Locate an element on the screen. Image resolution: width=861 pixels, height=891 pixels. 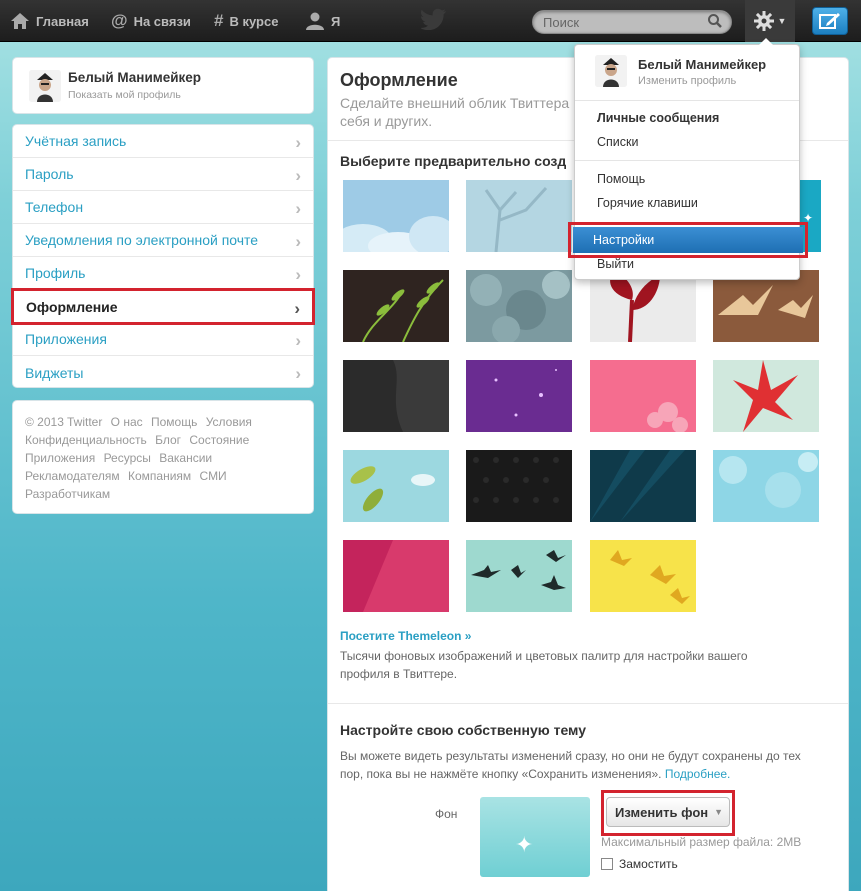
dropdown-caret is located at coordinates (766, 41).